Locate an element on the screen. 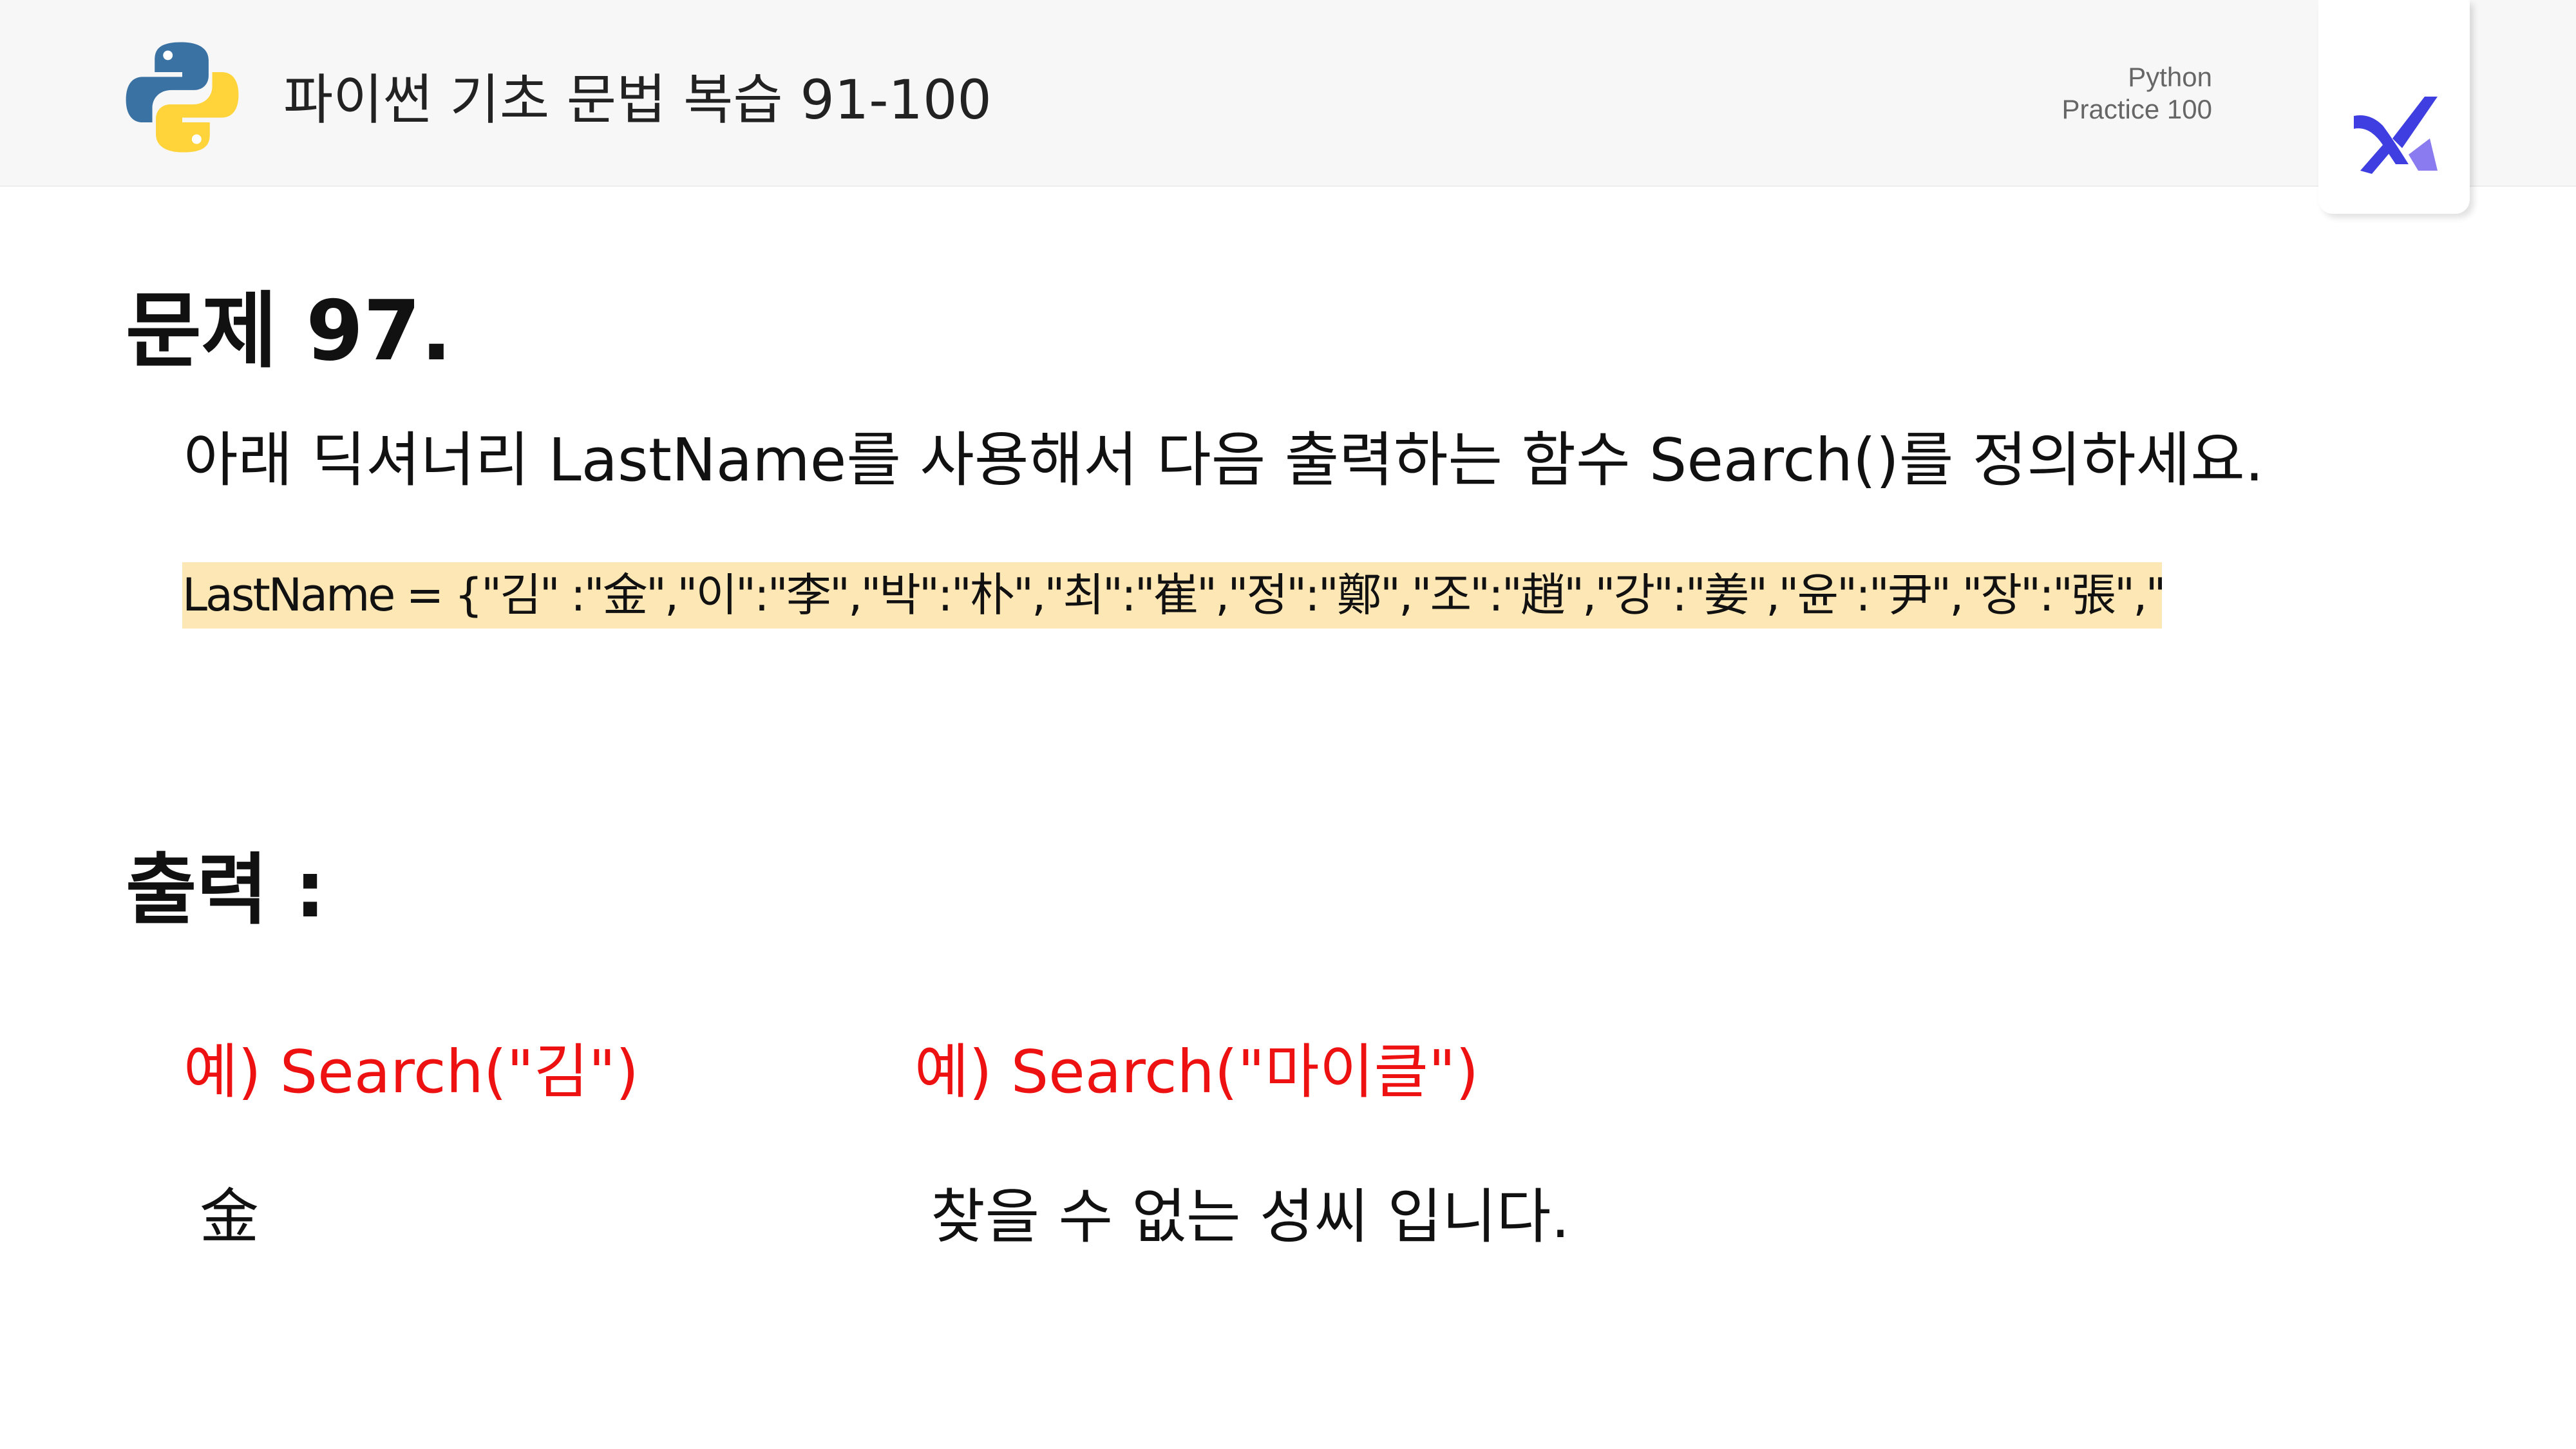  example-result-1: 金 is located at coordinates (230, 1217).